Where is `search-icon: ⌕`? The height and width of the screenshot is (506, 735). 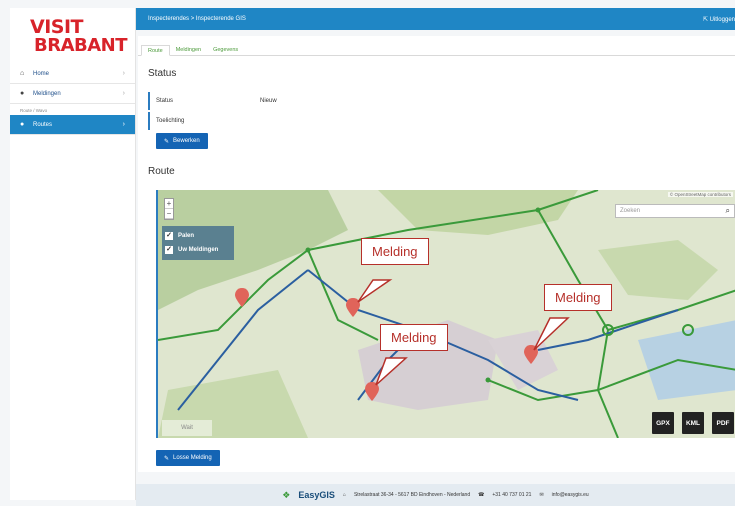 search-icon: ⌕ is located at coordinates (728, 211).